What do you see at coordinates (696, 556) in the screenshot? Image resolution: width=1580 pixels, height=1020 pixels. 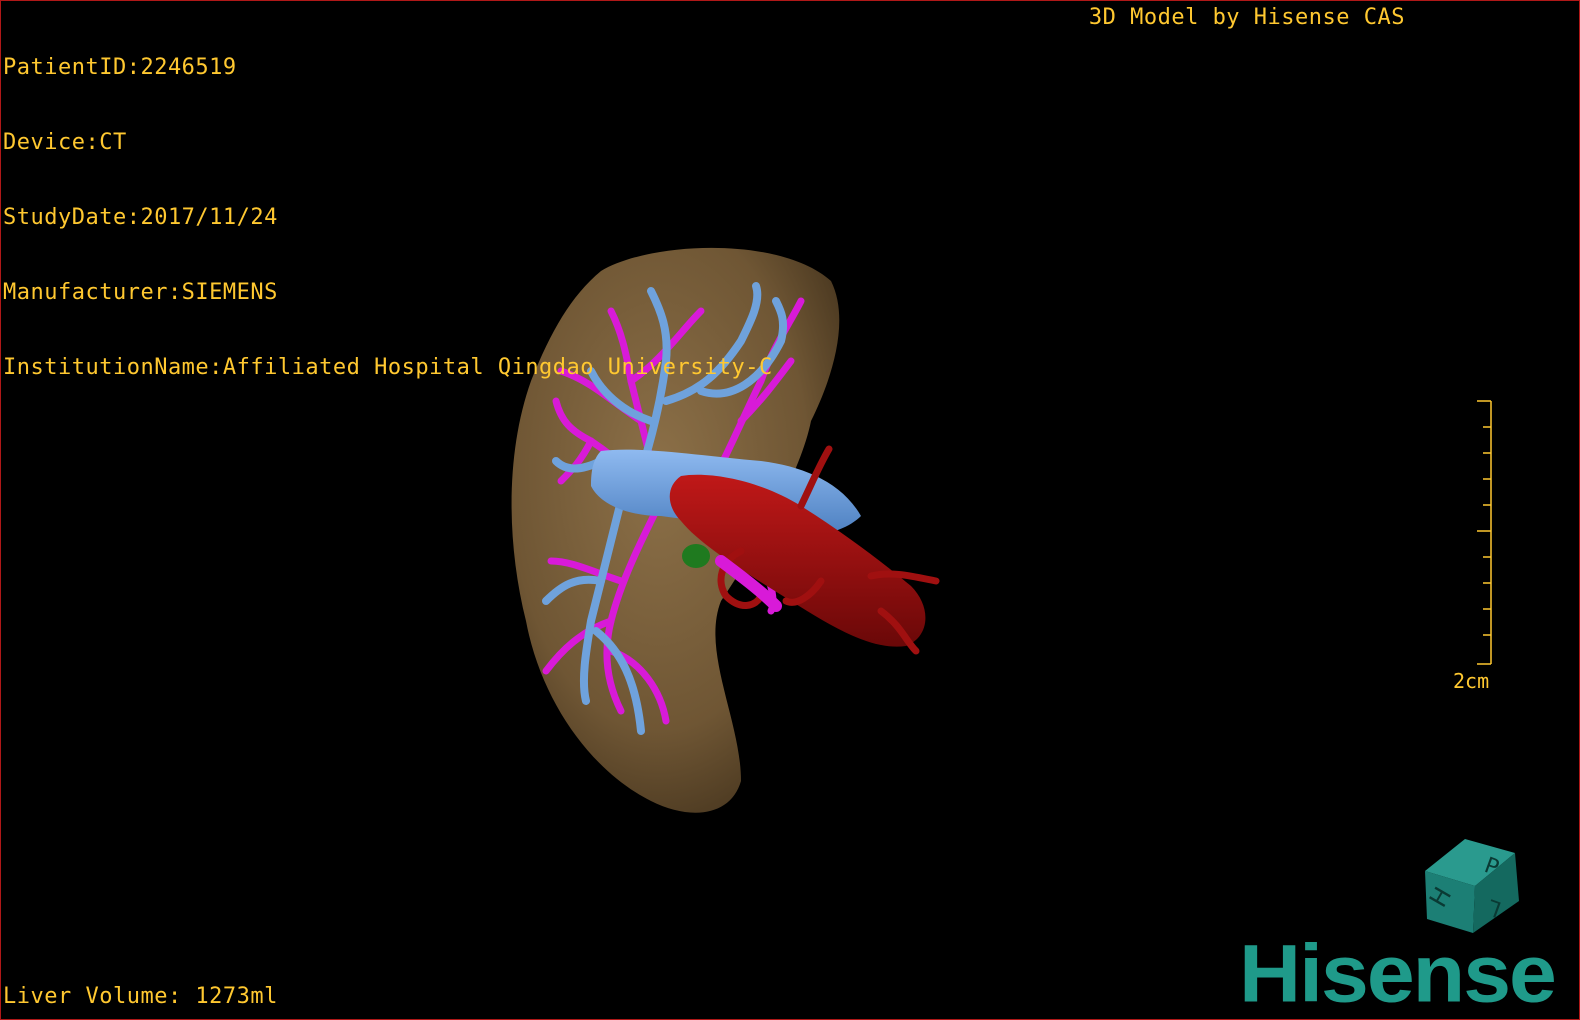 I see `gallbladder` at bounding box center [696, 556].